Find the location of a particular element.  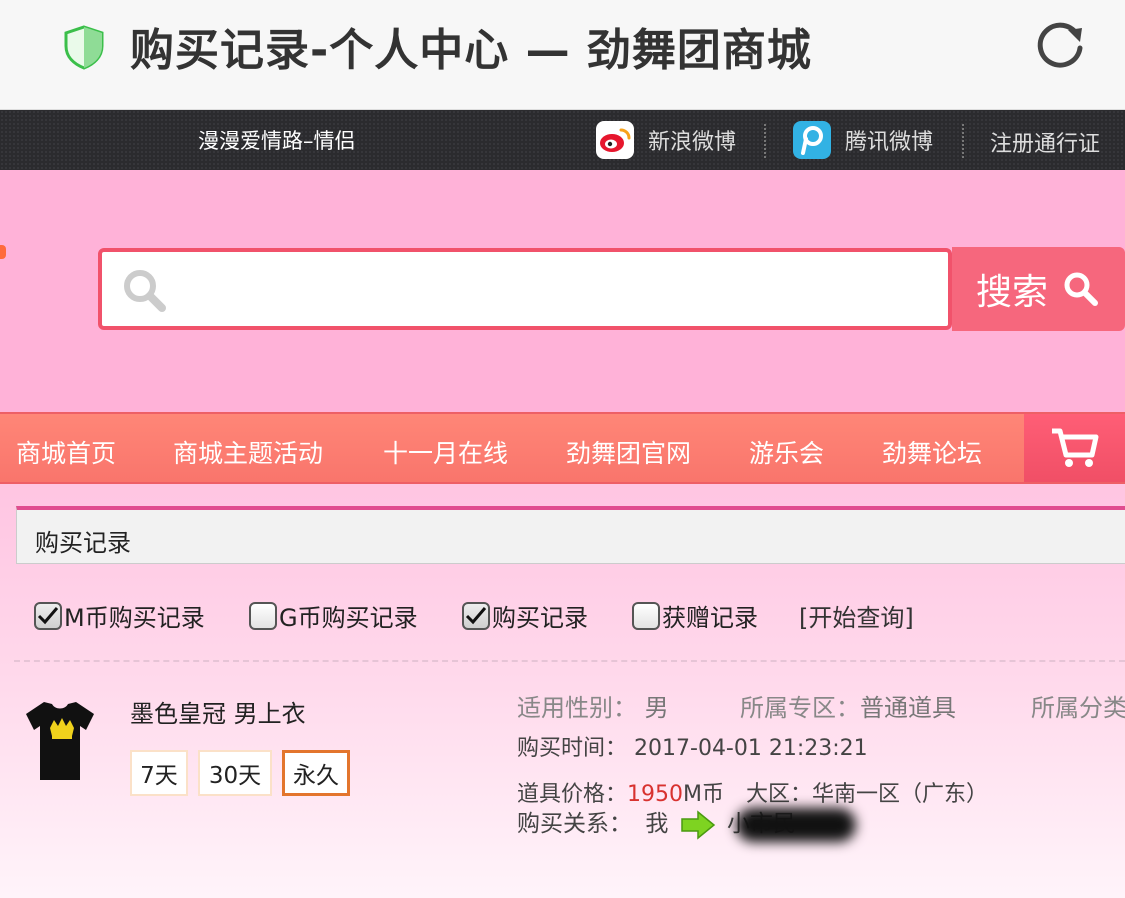

filter-label: 购买记录 is located at coordinates (540, 618).